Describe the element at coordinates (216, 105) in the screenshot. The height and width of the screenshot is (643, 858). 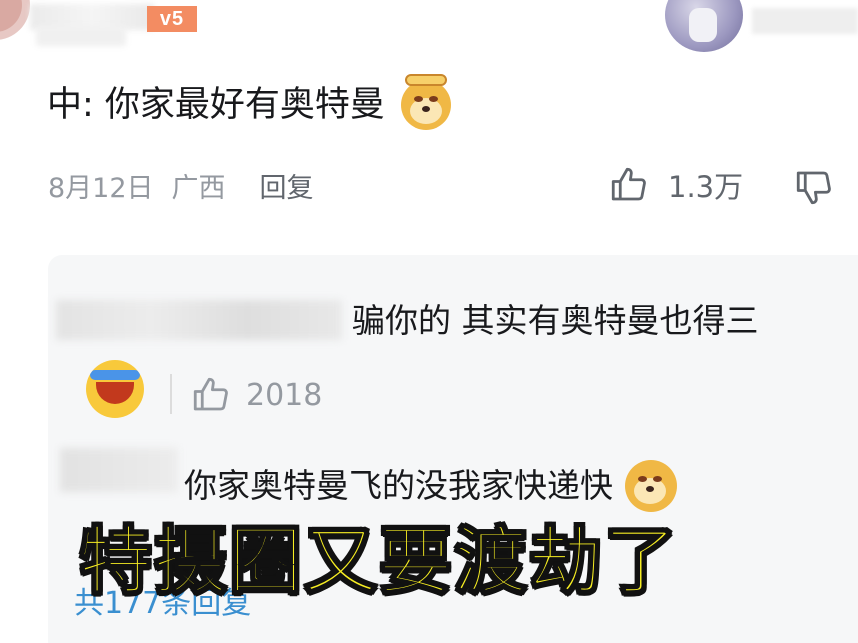
I see `comment-text: 中: 你家最好有奥特曼` at that location.